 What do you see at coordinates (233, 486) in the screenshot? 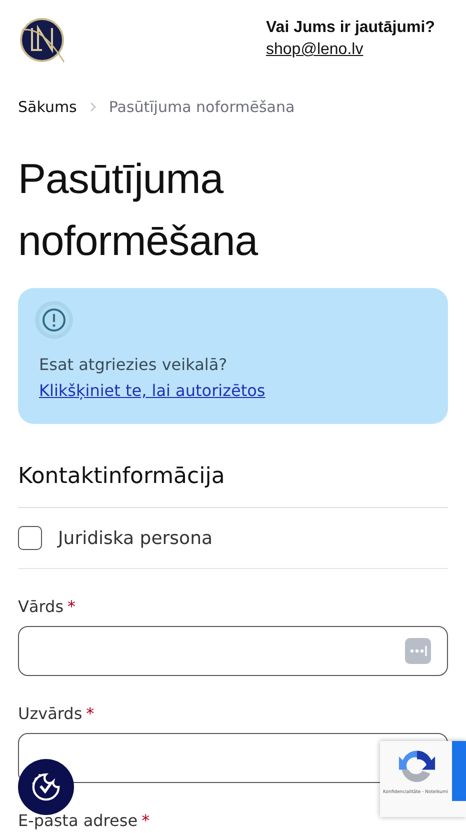
I see `section-heading: Kontaktinformācija` at bounding box center [233, 486].